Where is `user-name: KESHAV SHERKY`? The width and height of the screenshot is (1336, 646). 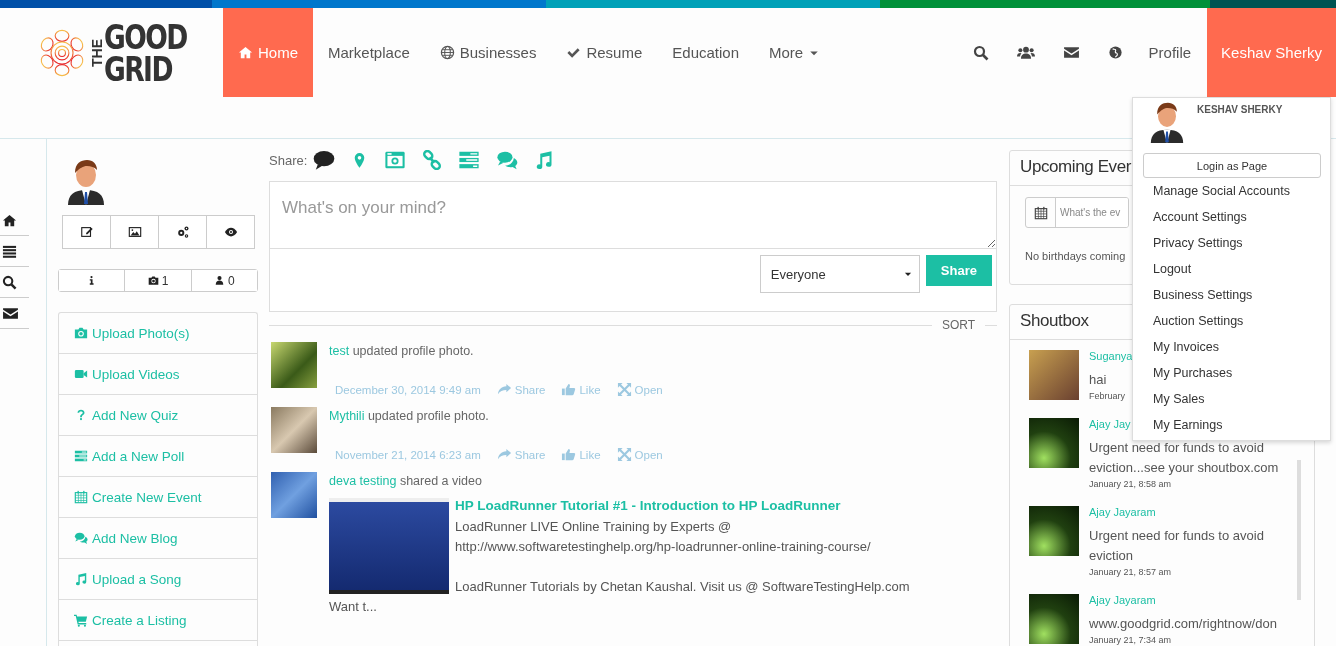 user-name: KESHAV SHERKY is located at coordinates (1240, 110).